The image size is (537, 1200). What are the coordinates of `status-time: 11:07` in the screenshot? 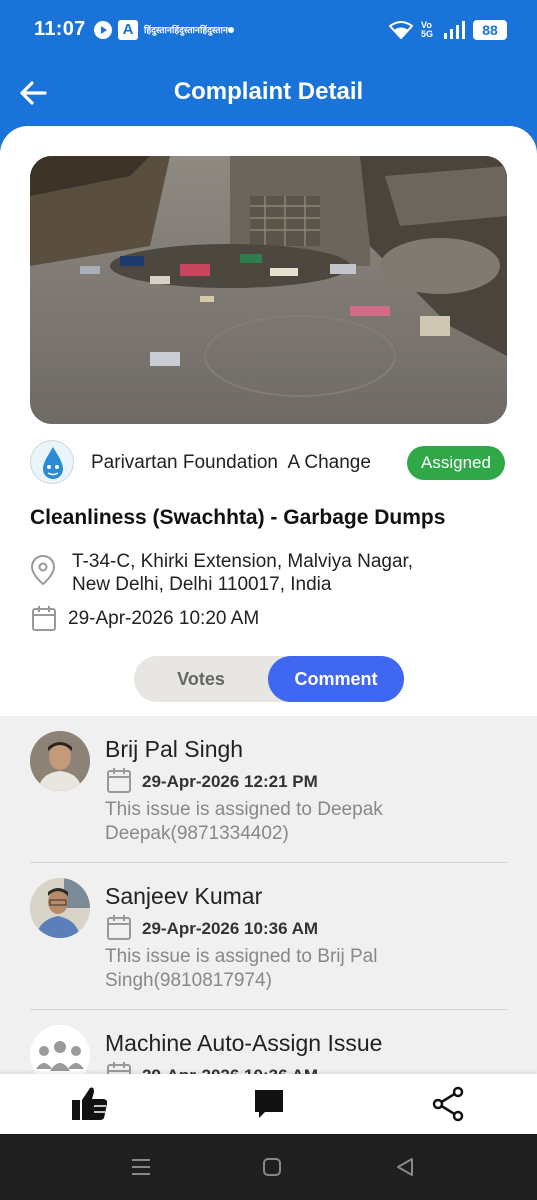 It's located at (60, 29).